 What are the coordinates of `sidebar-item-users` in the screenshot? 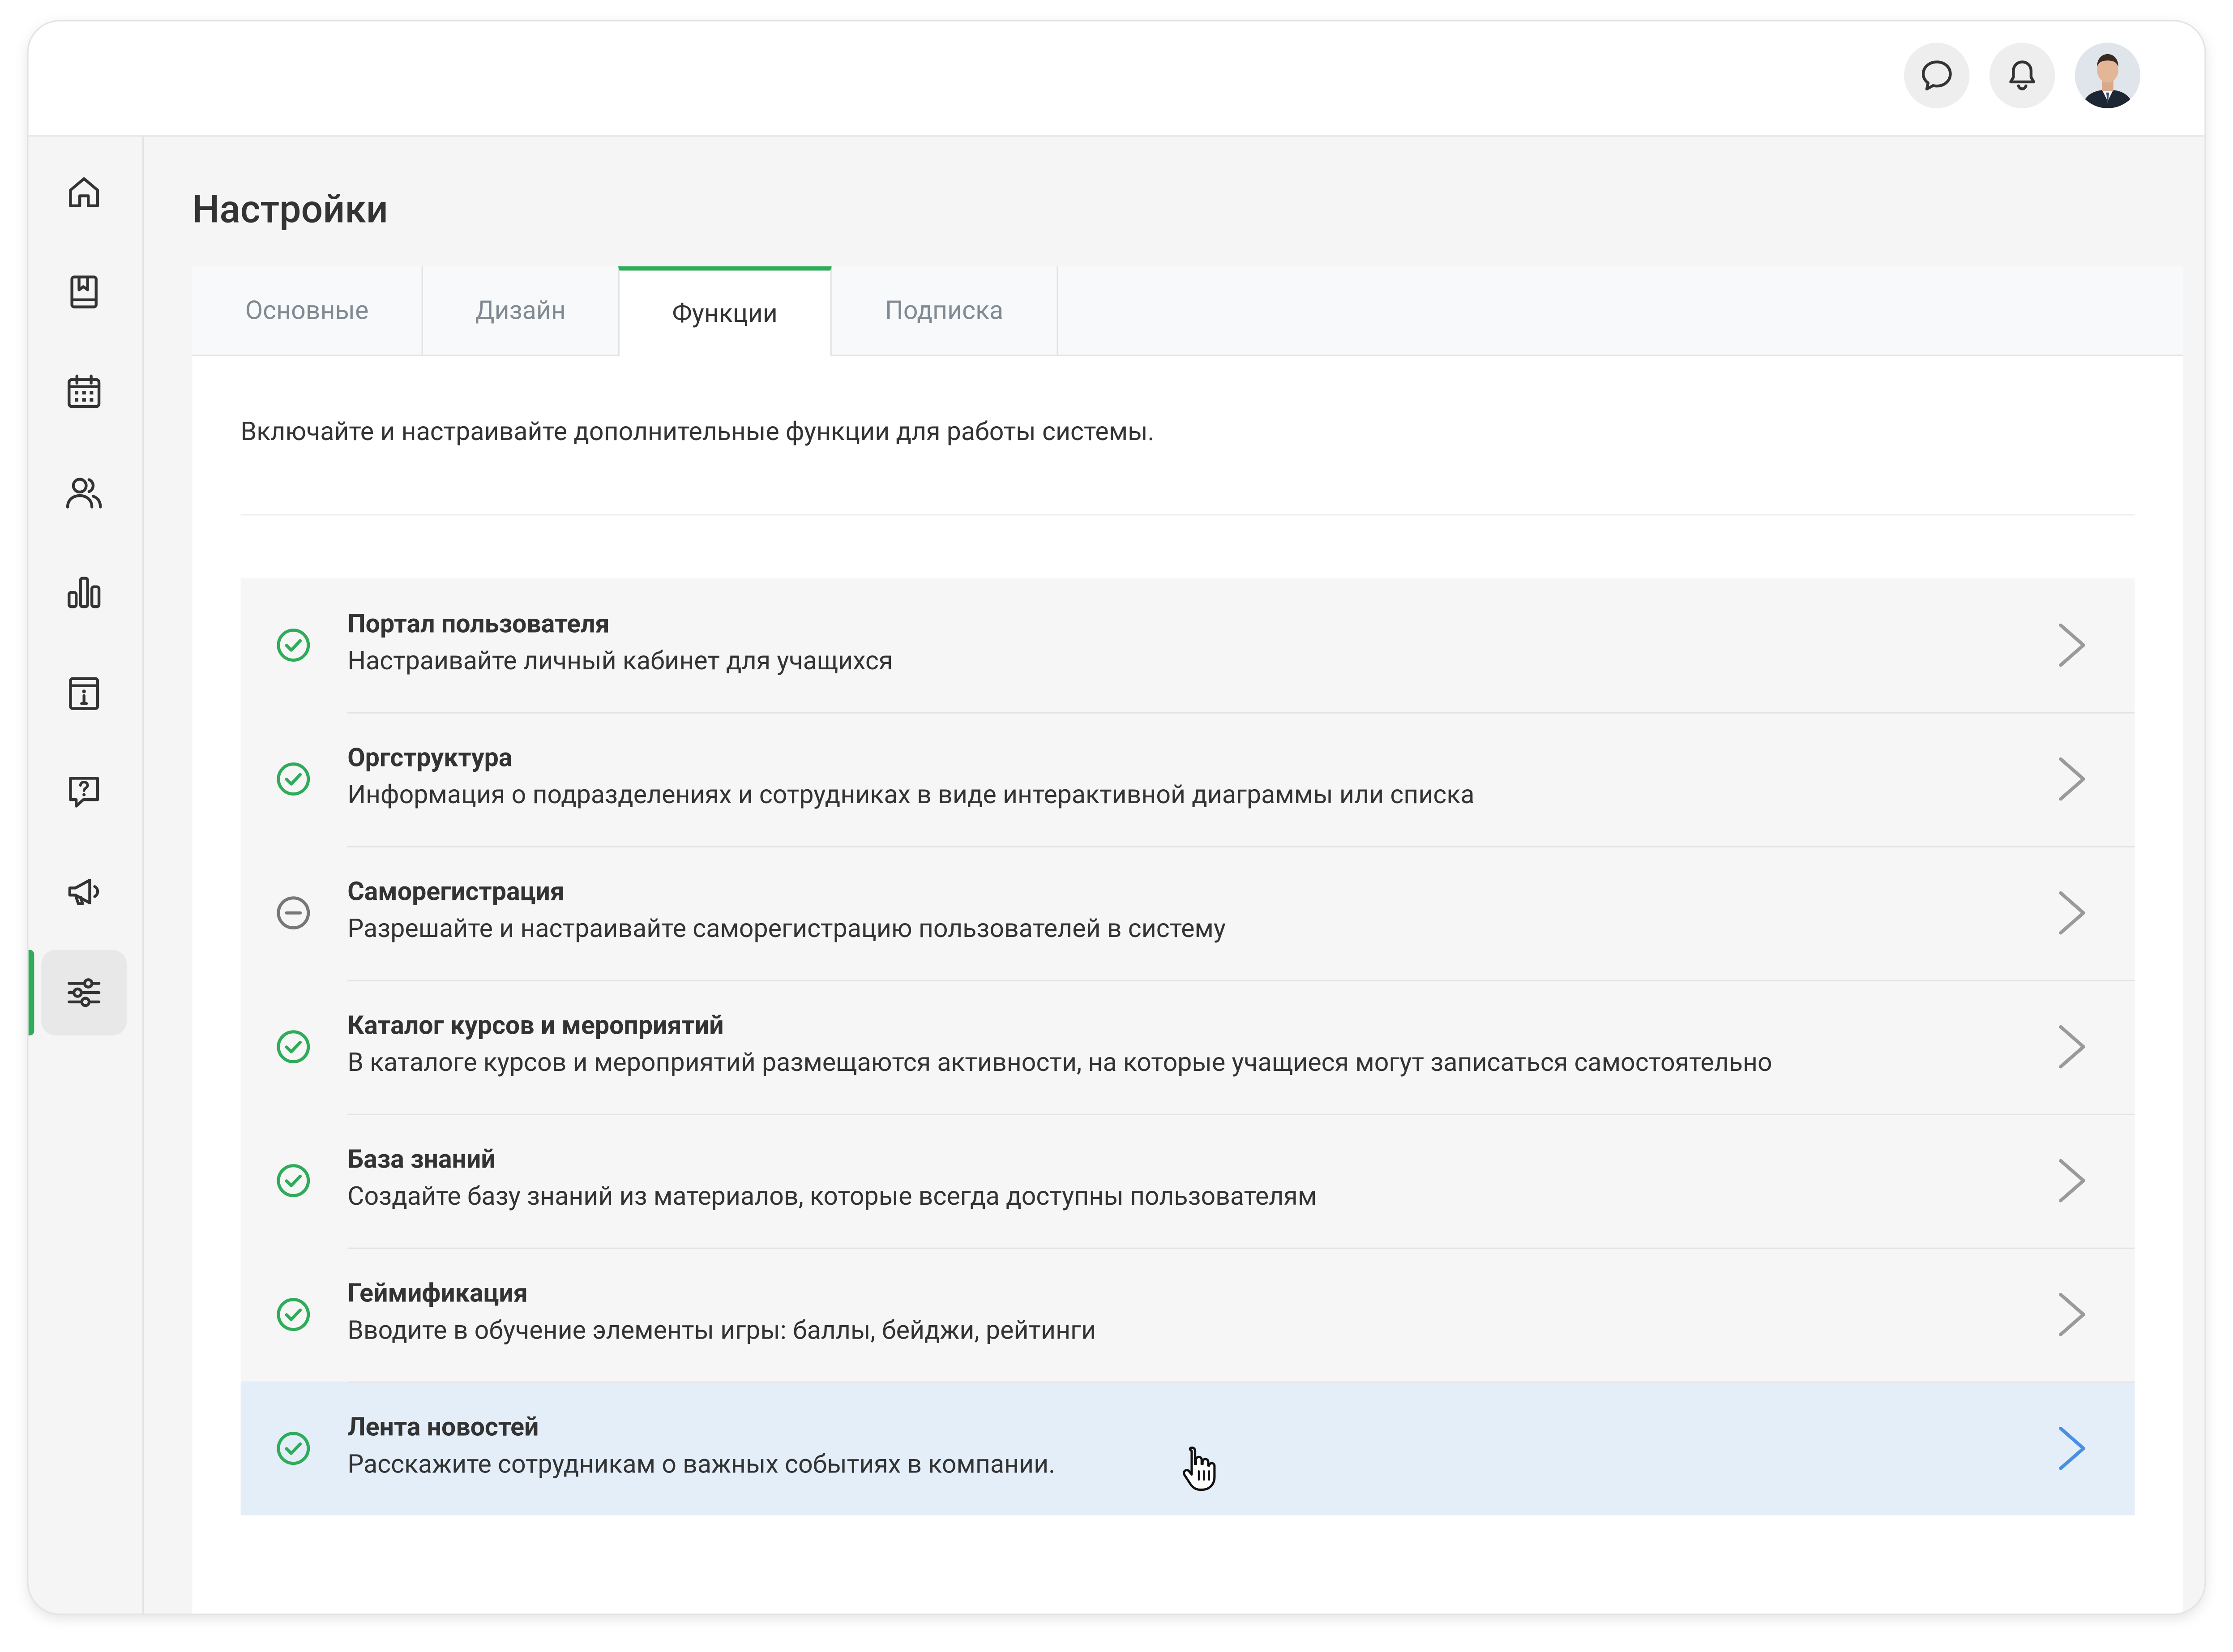 It's located at (84, 493).